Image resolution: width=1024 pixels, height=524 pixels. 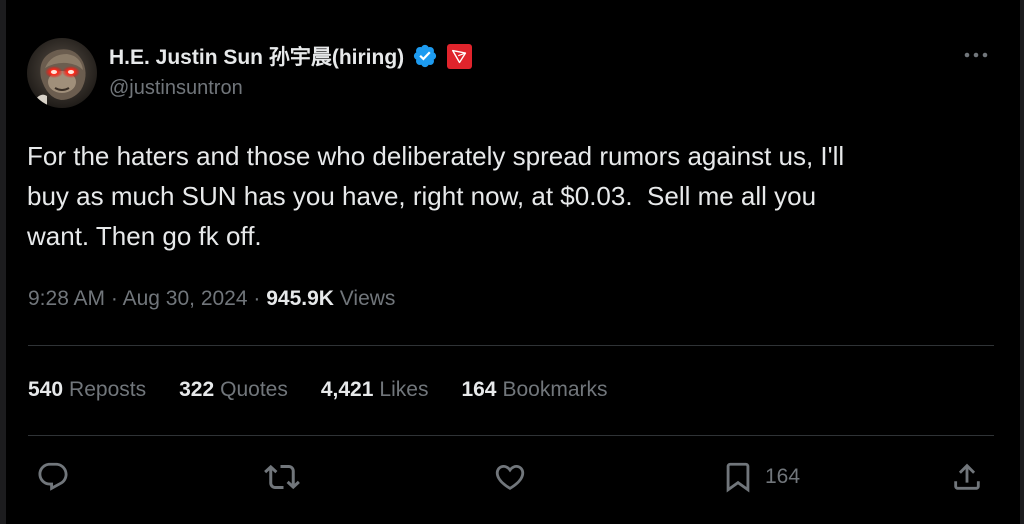 What do you see at coordinates (66, 298) in the screenshot?
I see `tweet-time: 9:28 AM` at bounding box center [66, 298].